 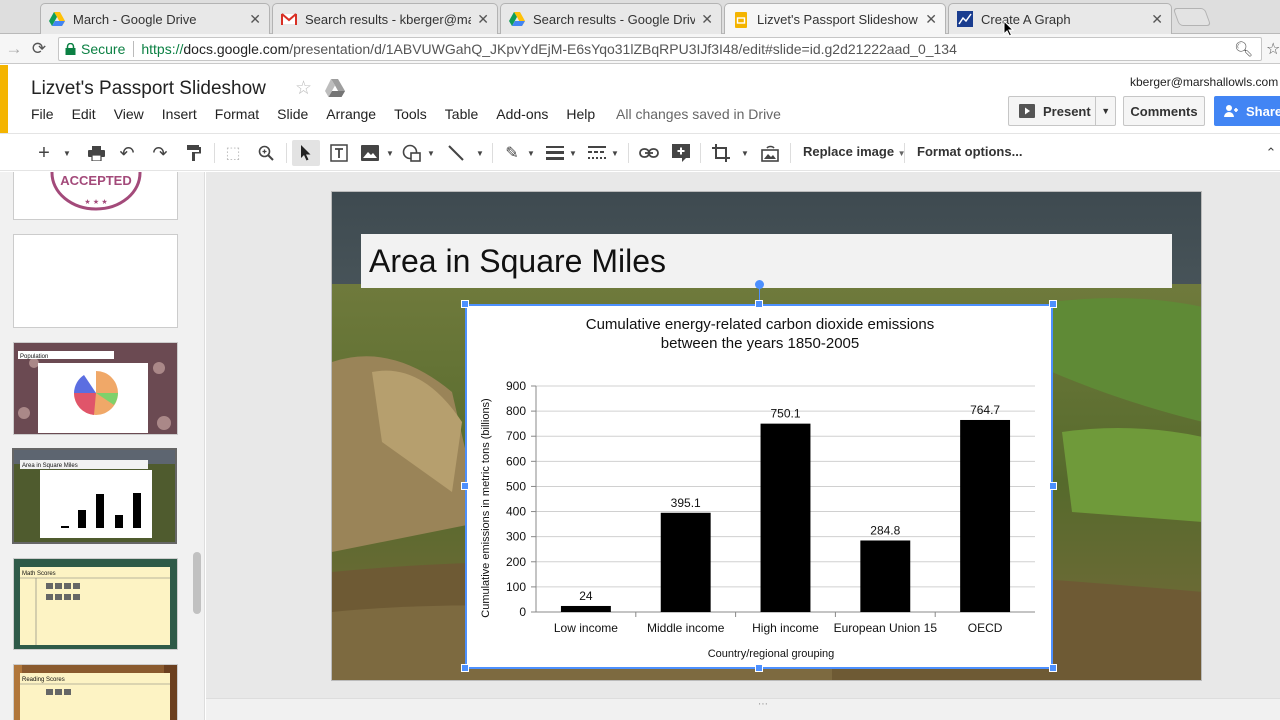 I want to click on comments-button: Comments, so click(x=1164, y=111).